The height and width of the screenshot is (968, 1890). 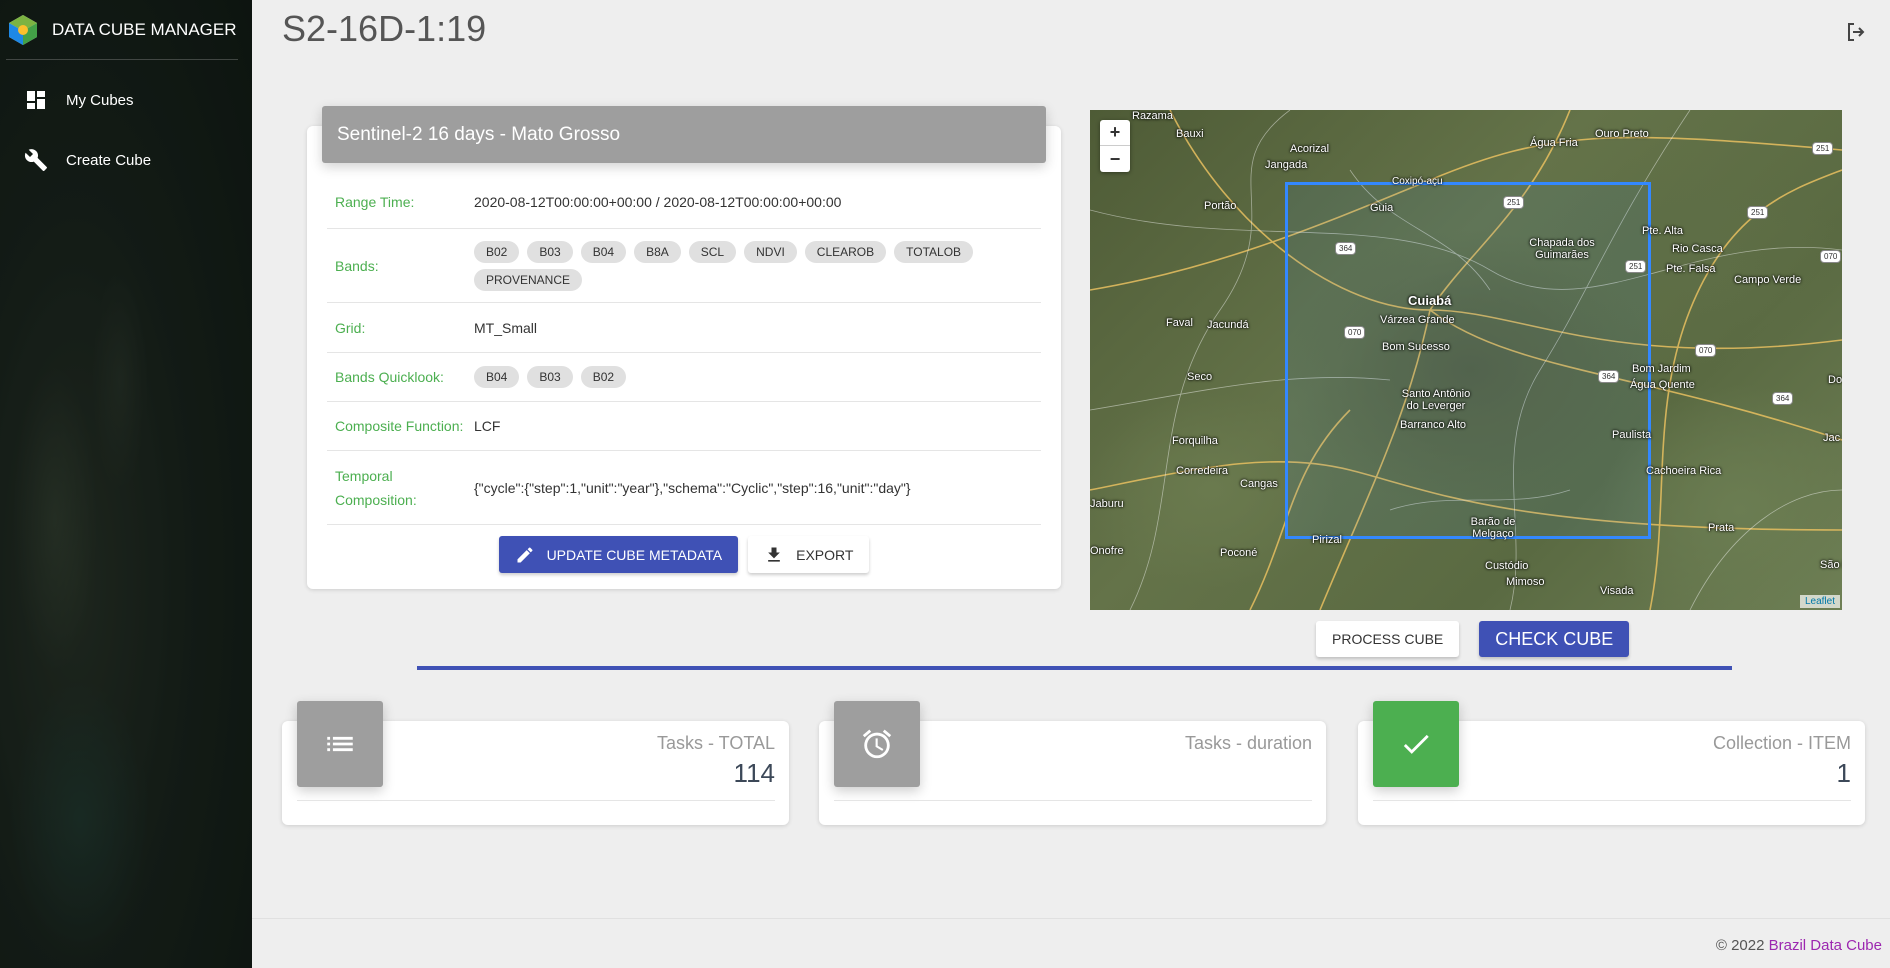 I want to click on map-label: Jac, so click(x=1832, y=438).